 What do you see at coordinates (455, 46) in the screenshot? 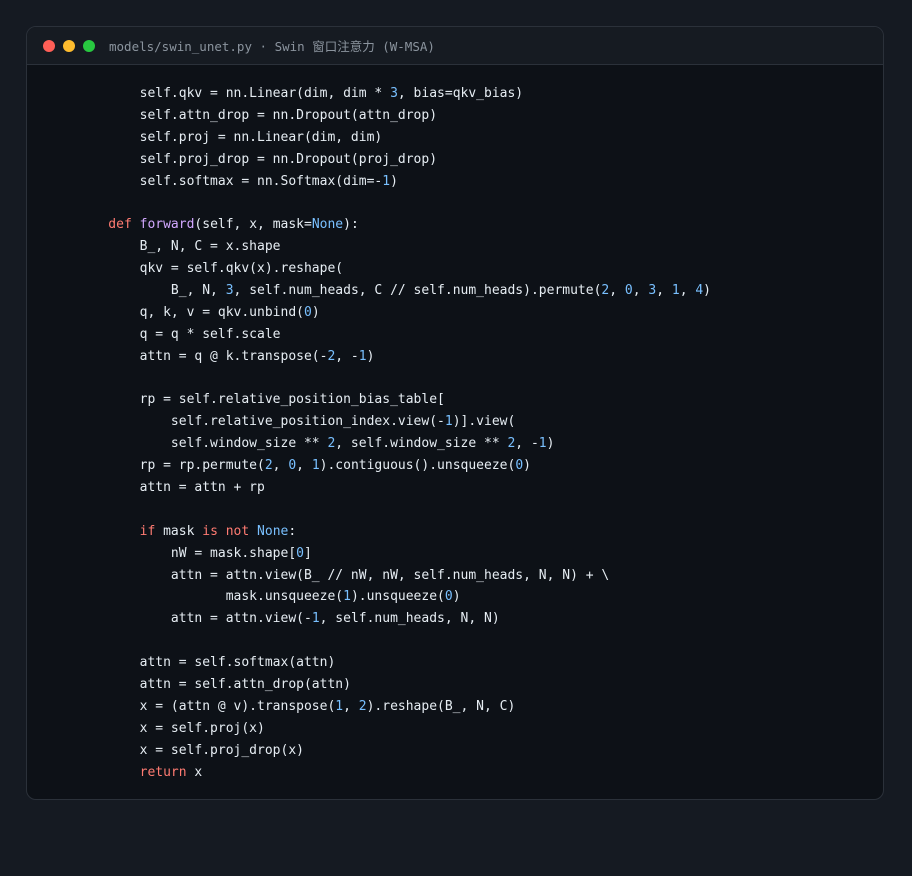
I see `title-bar: models/swin_unet.py · Swin 窗口注意力 (W-MSA)` at bounding box center [455, 46].